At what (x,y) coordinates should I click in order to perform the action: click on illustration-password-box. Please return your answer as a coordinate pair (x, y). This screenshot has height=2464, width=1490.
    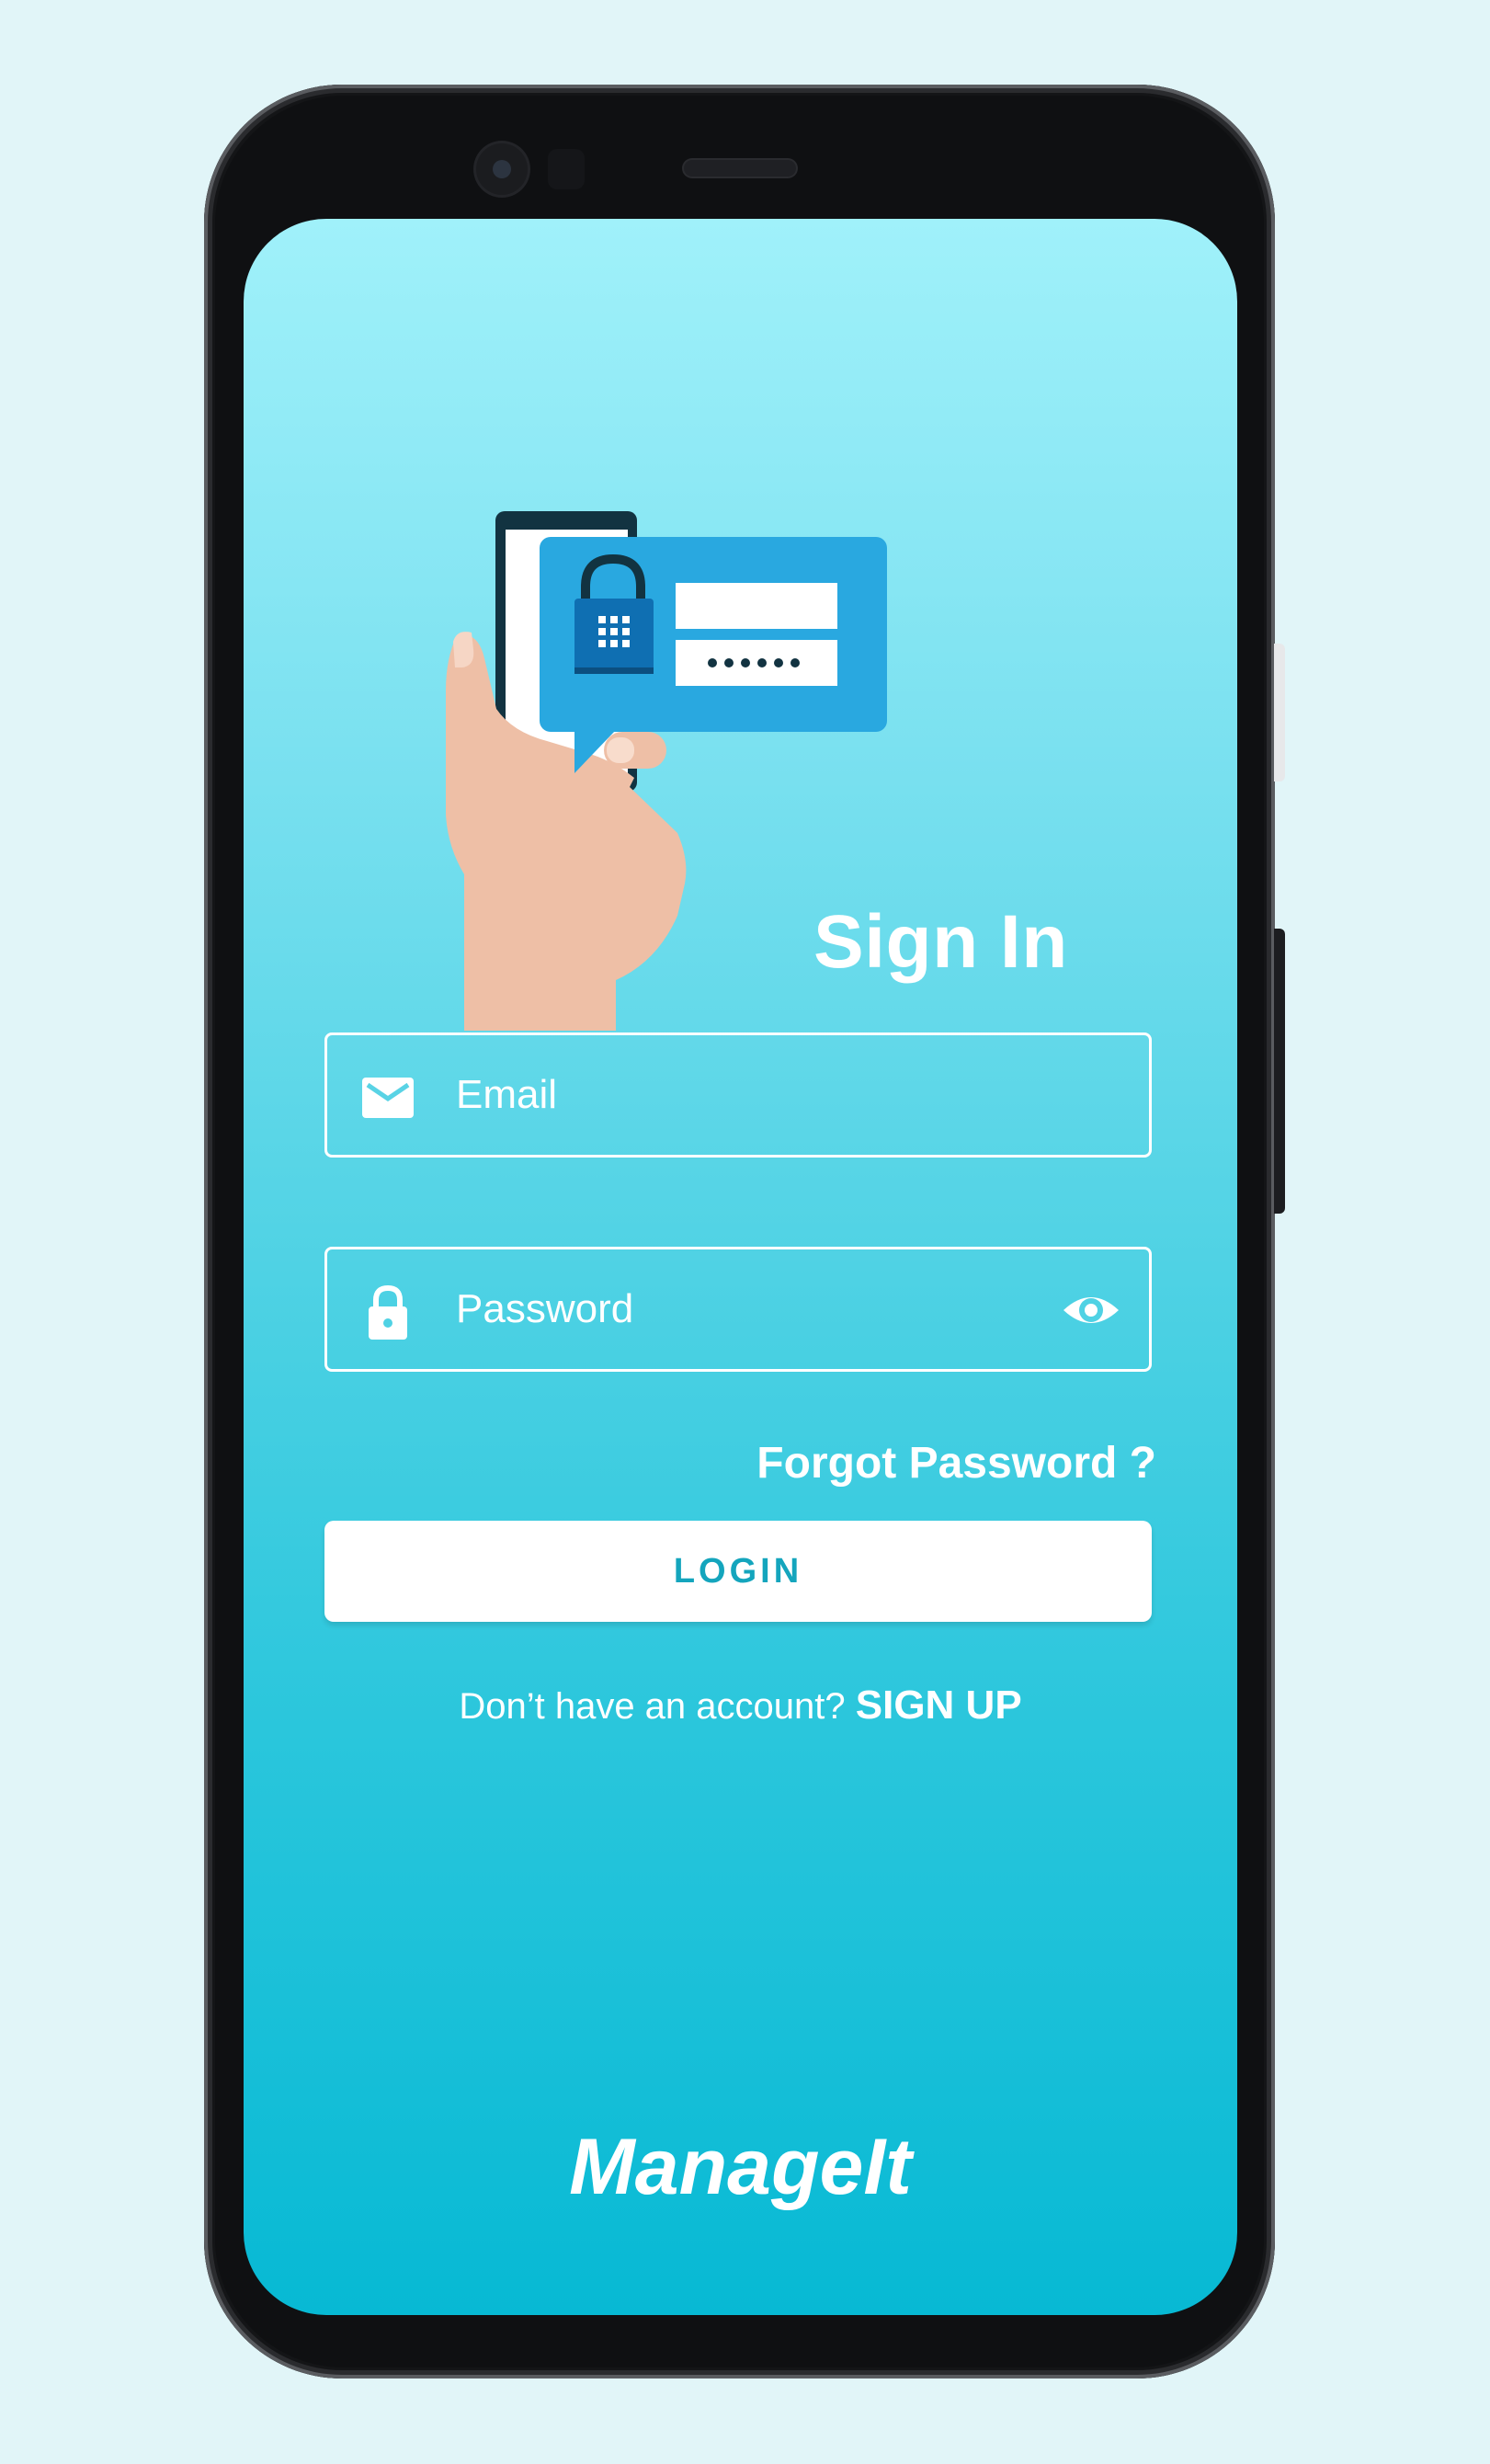
    Looking at the image, I should click on (757, 663).